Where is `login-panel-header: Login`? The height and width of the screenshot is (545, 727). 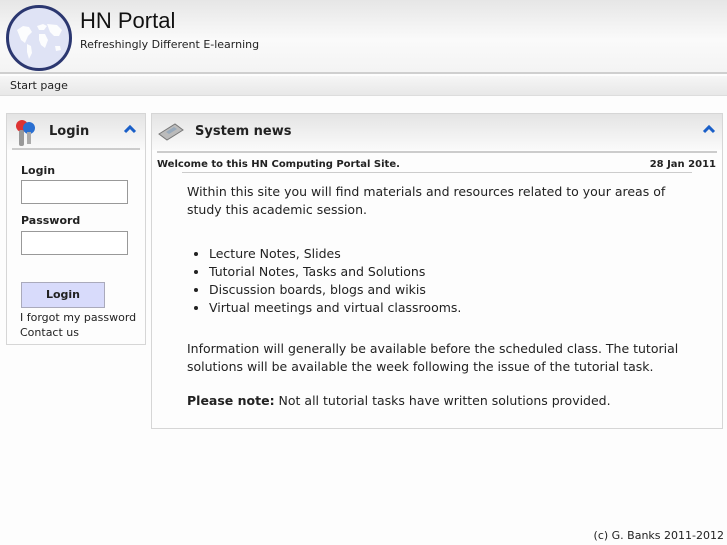
login-panel-header: Login is located at coordinates (76, 132).